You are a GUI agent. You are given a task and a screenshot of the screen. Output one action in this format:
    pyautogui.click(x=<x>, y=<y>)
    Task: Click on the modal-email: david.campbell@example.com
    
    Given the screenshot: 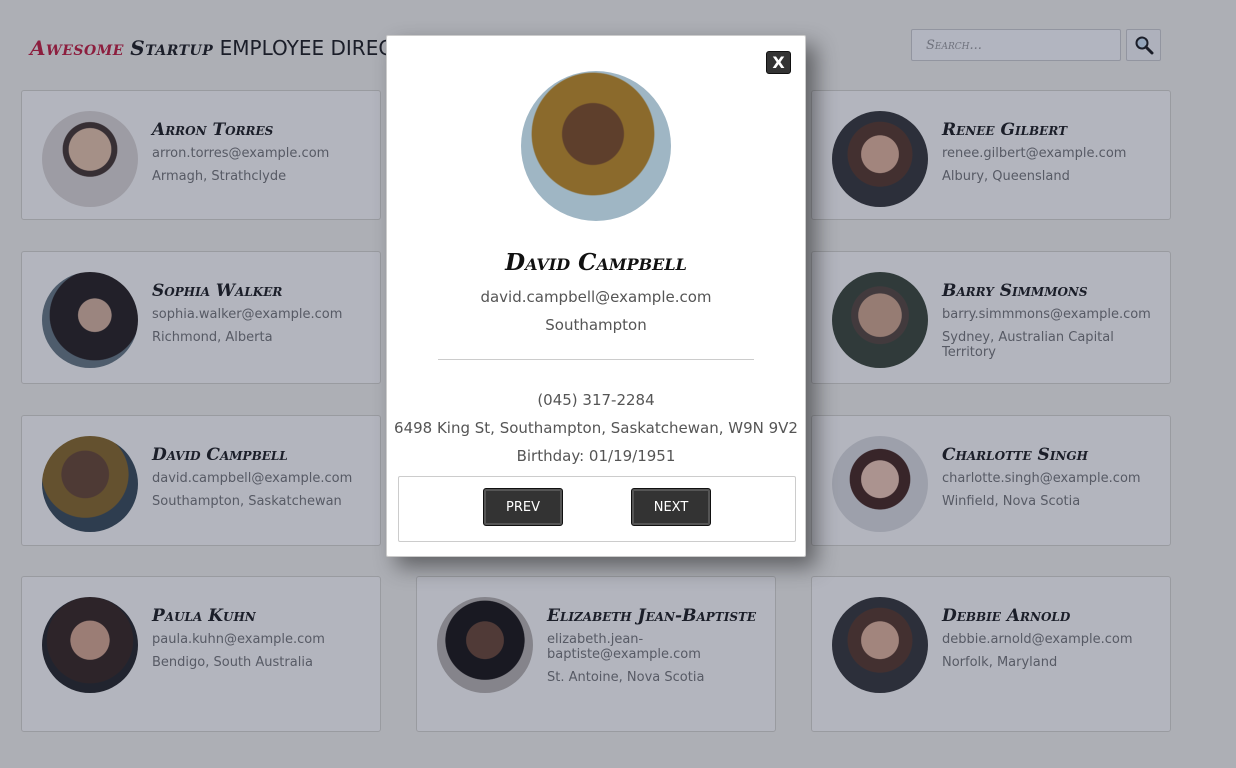 What is the action you would take?
    pyautogui.click(x=596, y=297)
    